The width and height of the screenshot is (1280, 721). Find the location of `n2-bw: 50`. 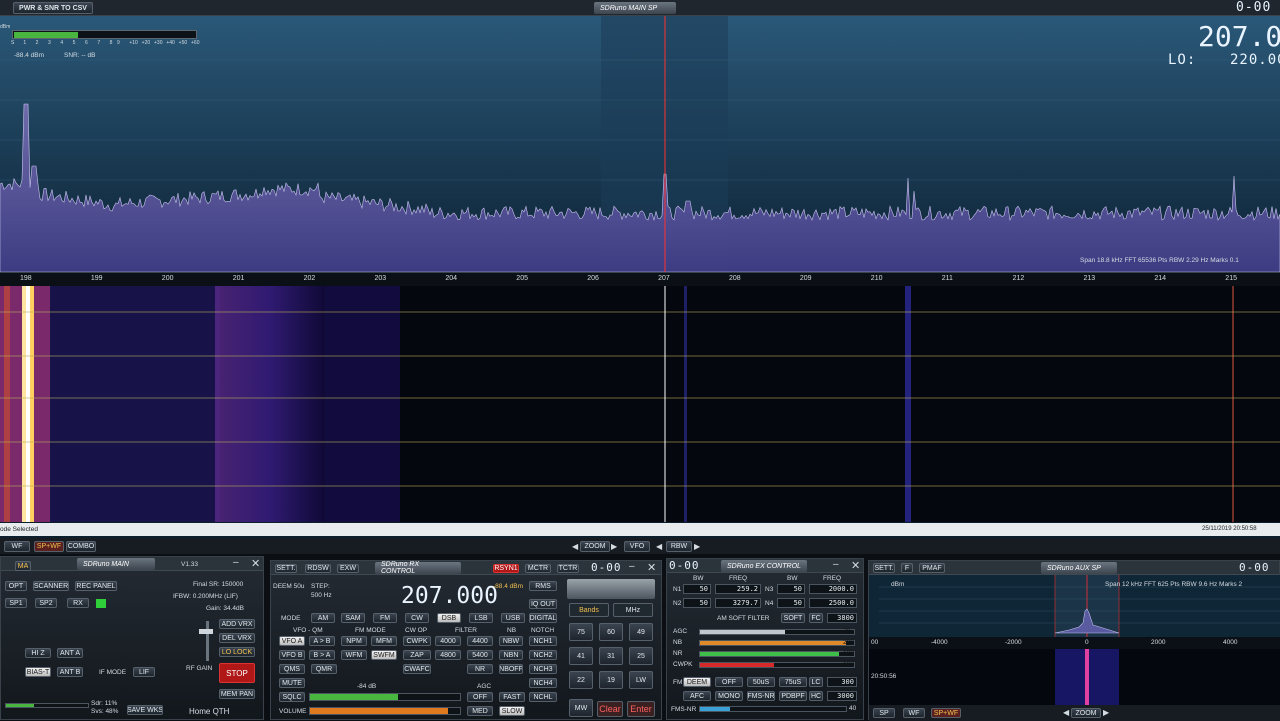

n2-bw: 50 is located at coordinates (697, 603).